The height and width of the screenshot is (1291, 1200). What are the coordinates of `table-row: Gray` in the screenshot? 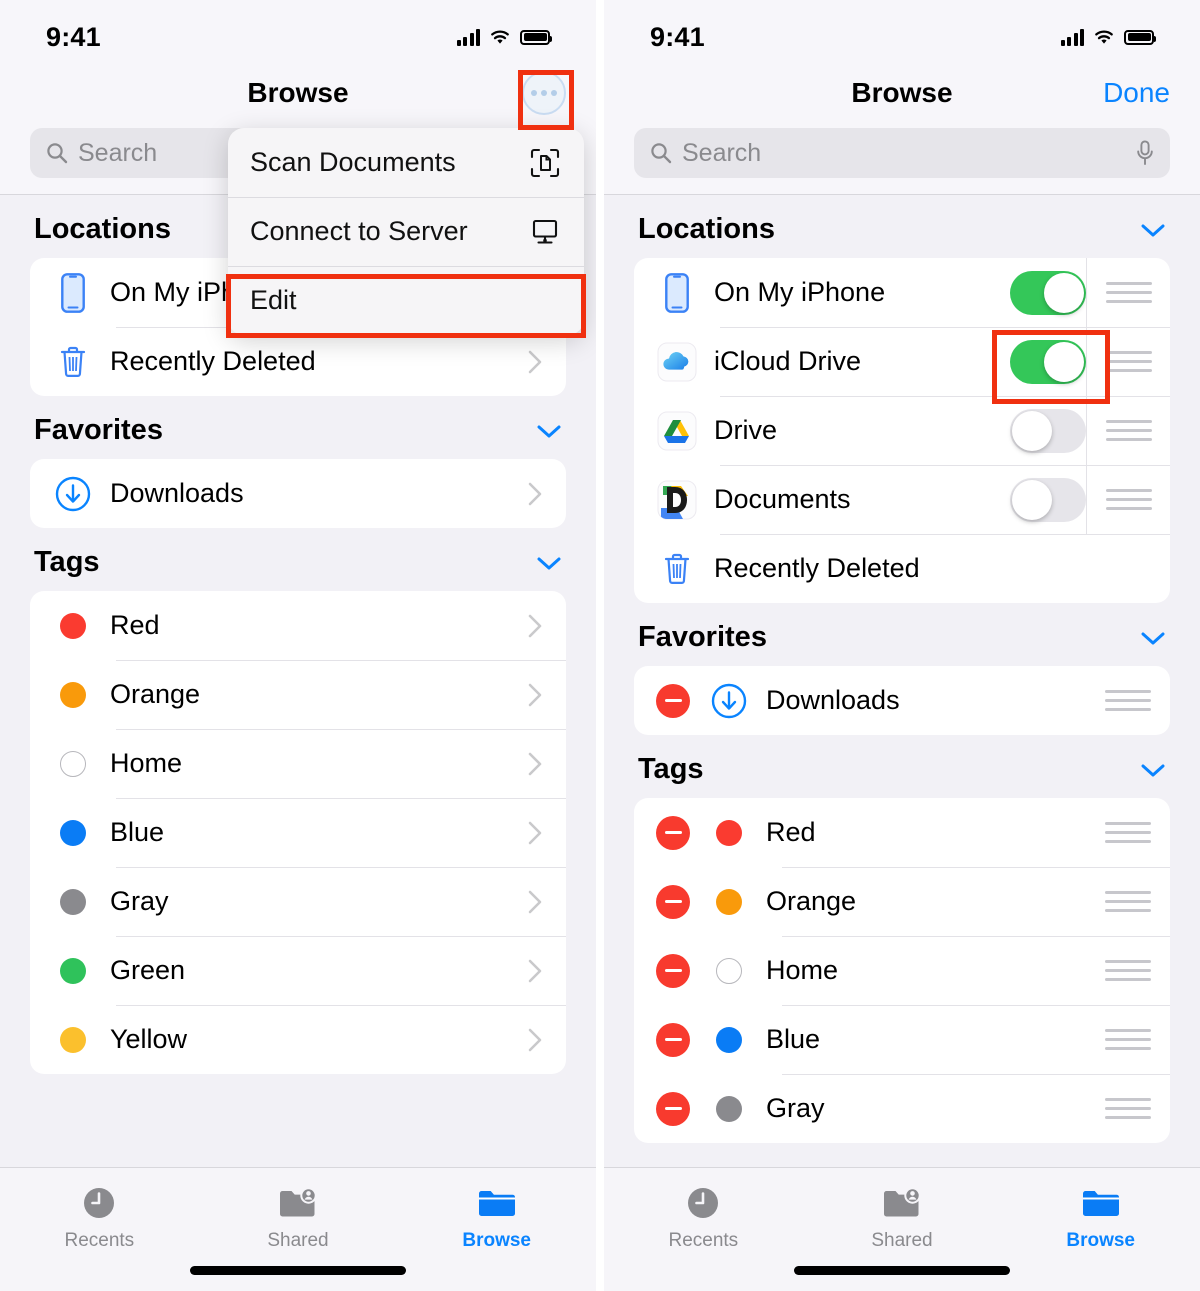 It's located at (902, 1108).